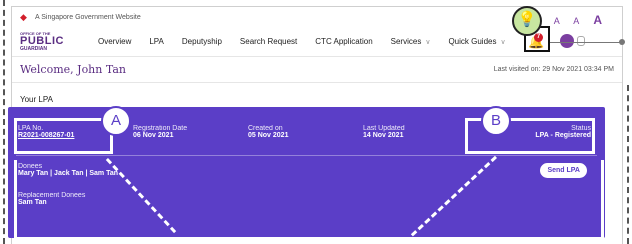  What do you see at coordinates (202, 41) in the screenshot?
I see `nav-deputyship: Deputyship` at bounding box center [202, 41].